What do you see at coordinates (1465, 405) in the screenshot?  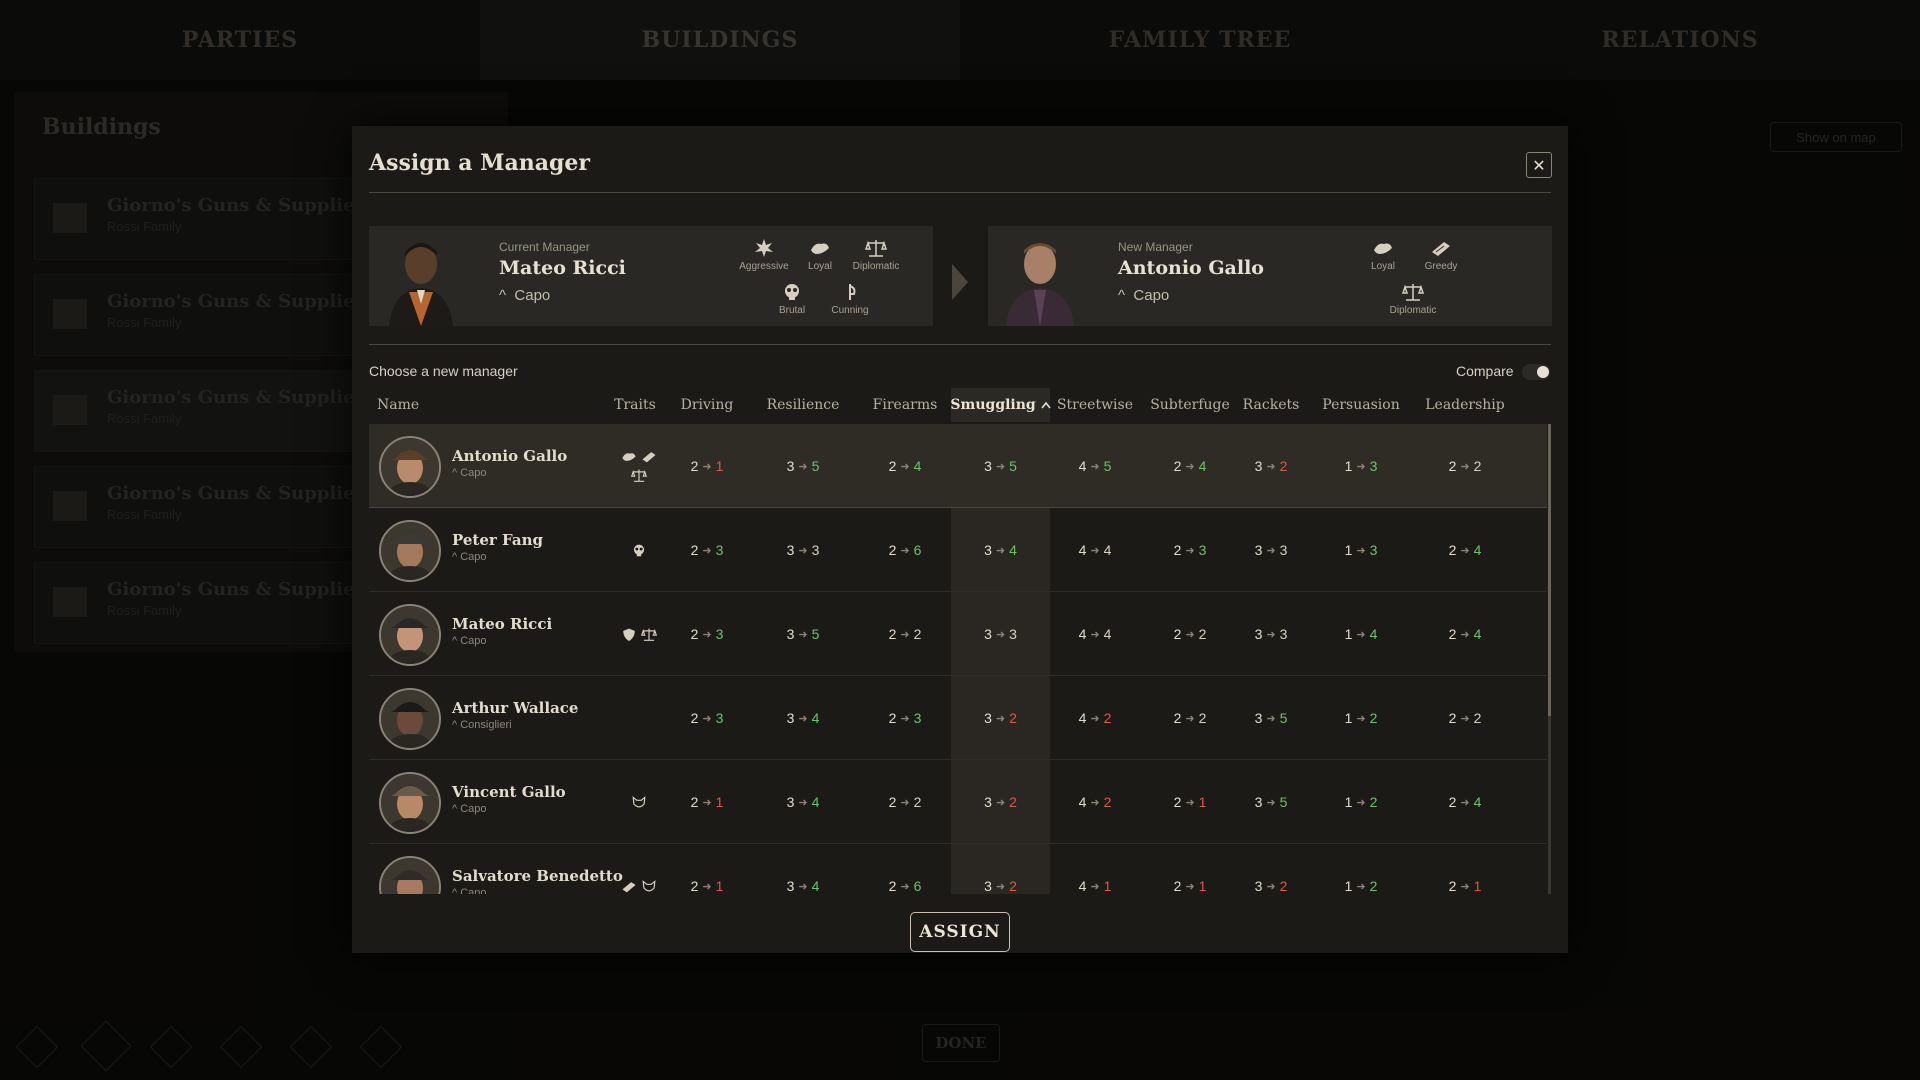 I see `column-header-leadership: Leadership` at bounding box center [1465, 405].